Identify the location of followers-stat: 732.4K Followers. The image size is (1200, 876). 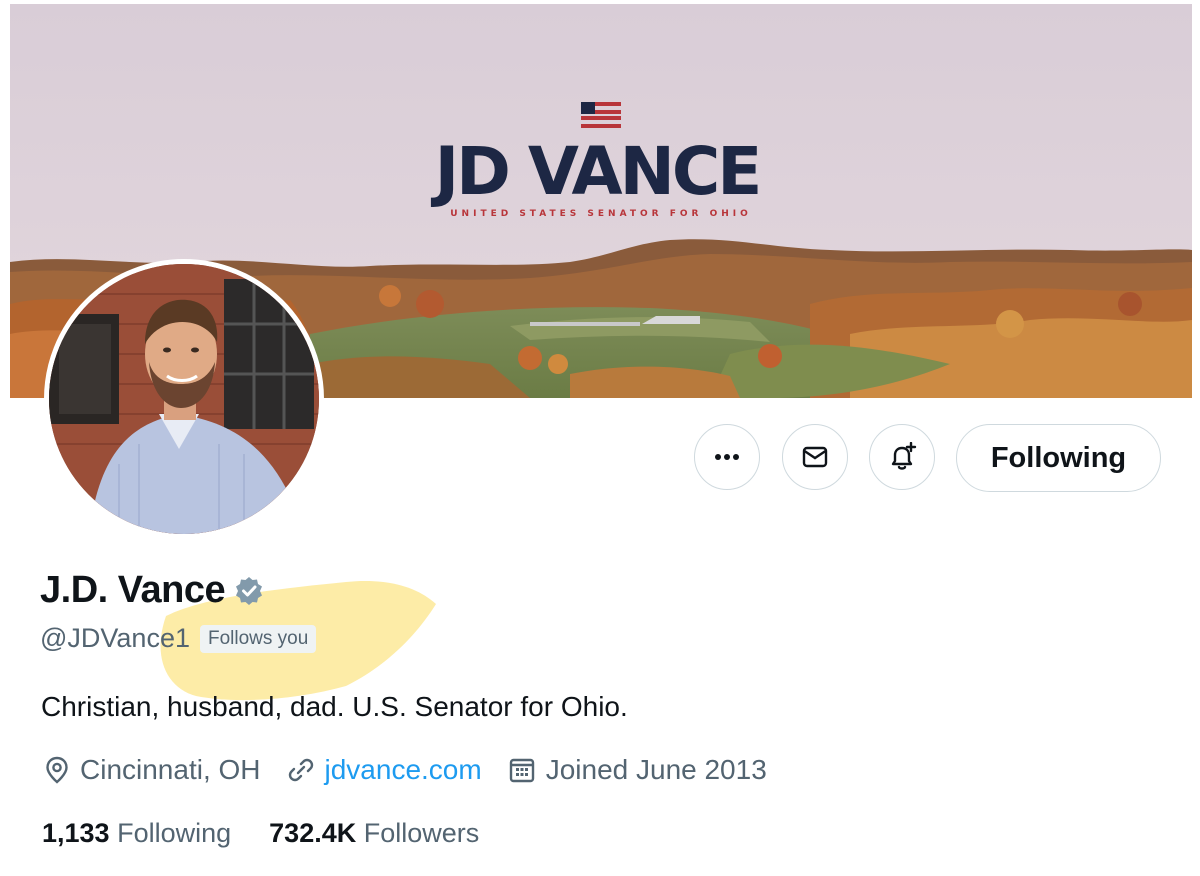
(374, 833).